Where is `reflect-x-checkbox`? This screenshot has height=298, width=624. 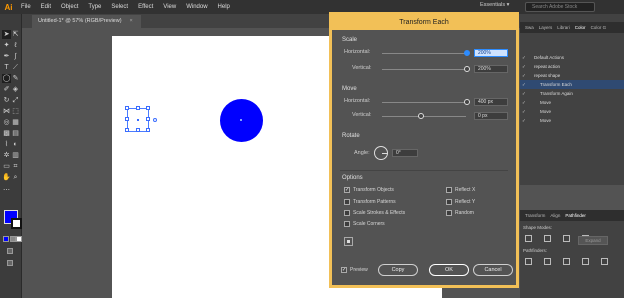
reflect-x-checkbox is located at coordinates (449, 190).